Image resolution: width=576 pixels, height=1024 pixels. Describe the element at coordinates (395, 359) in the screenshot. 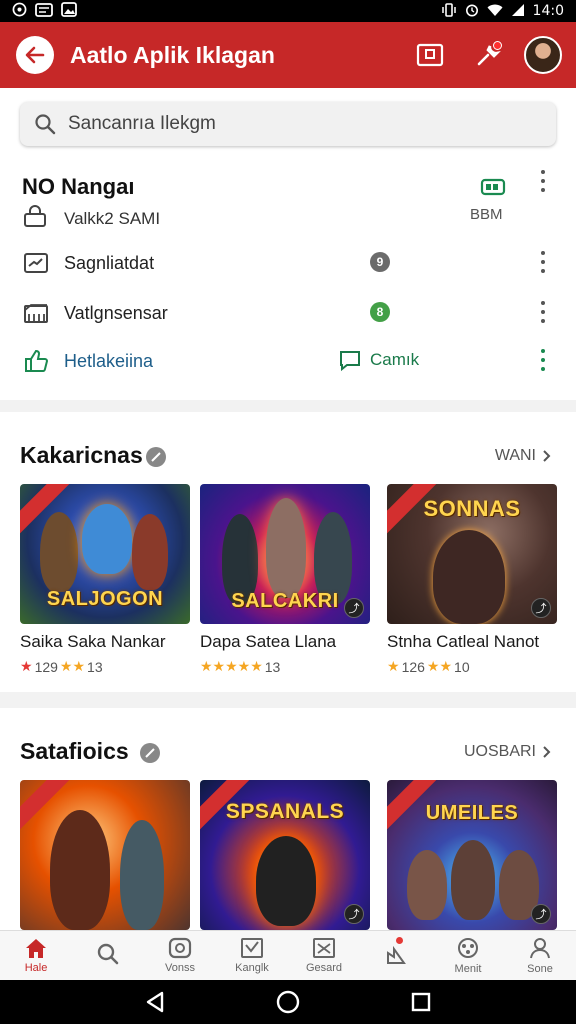

I see `chat-label: Camık` at that location.